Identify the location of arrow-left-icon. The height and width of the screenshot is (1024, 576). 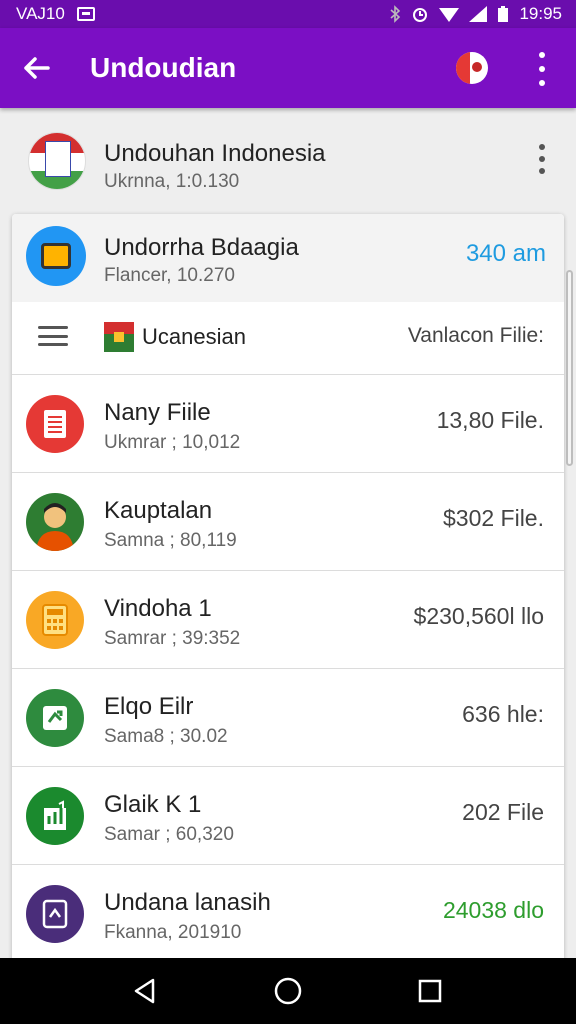
(37, 68).